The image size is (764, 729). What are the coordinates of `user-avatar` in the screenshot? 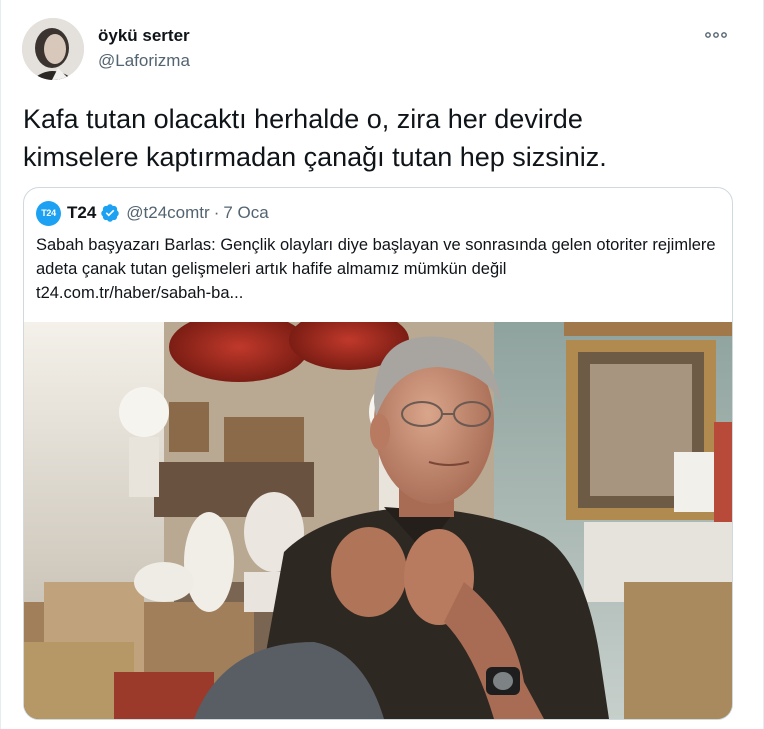 It's located at (53, 49).